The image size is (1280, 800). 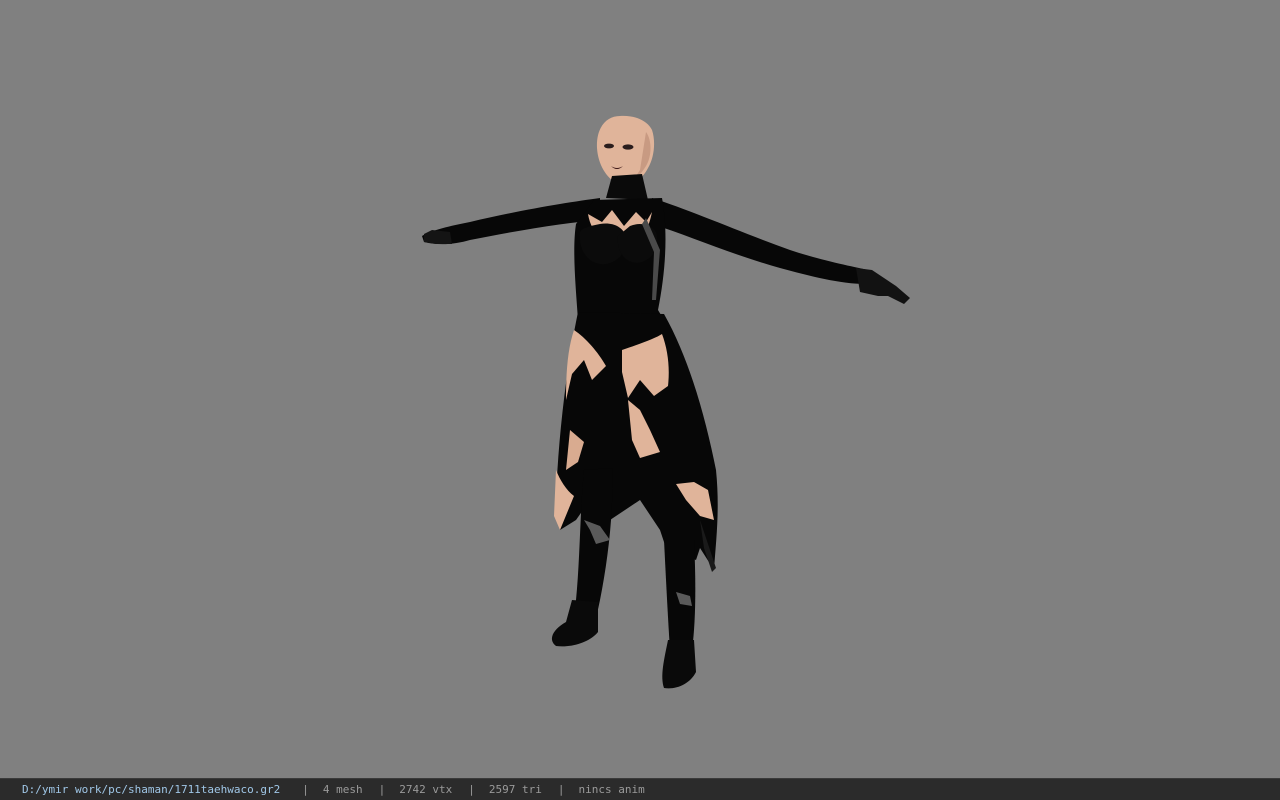 I want to click on triangle-count: 2597 tri, so click(x=515, y=789).